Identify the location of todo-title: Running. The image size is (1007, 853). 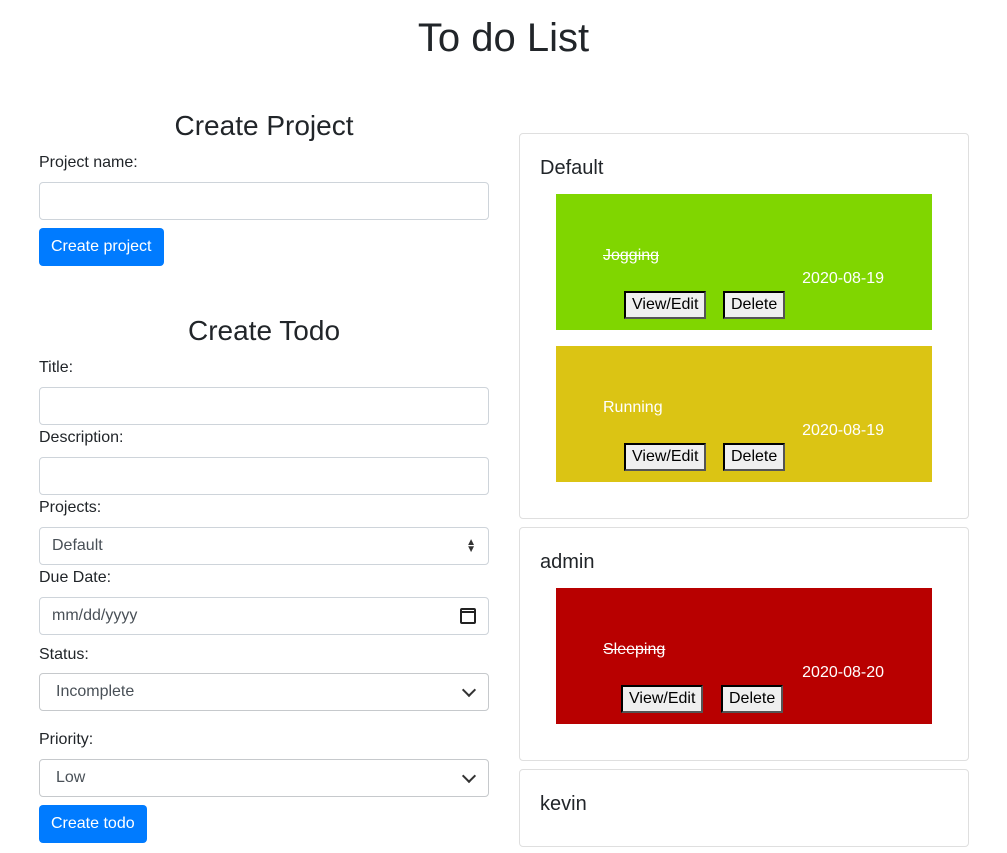
(633, 407).